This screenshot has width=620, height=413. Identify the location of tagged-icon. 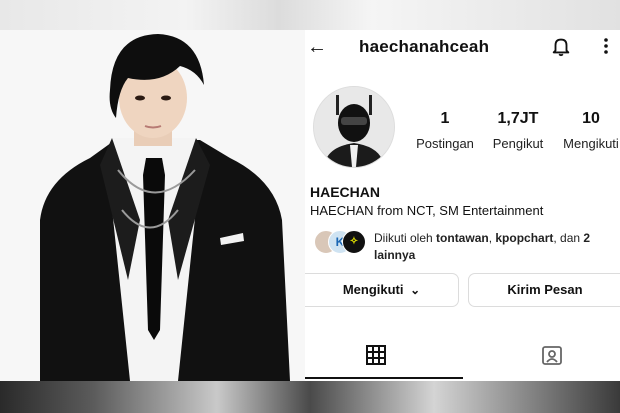
(552, 355).